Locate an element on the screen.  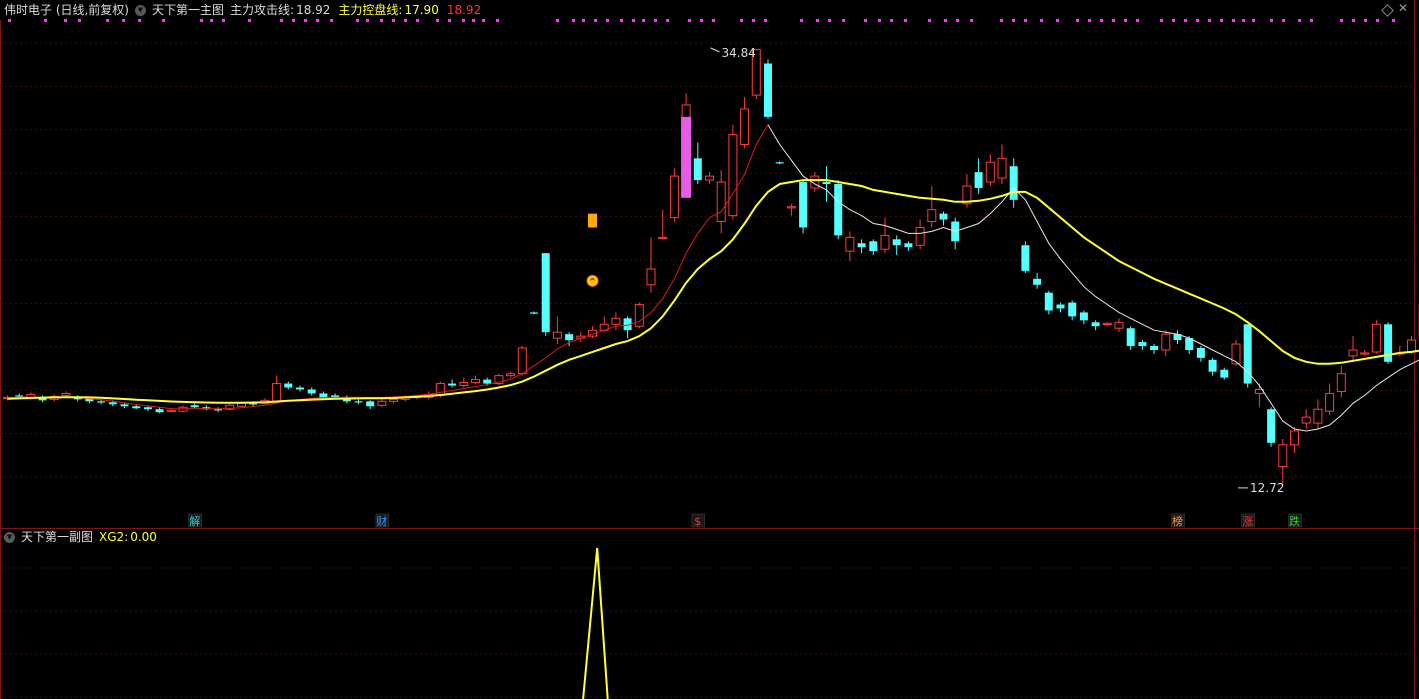
high-label: 34.84 is located at coordinates (739, 53).